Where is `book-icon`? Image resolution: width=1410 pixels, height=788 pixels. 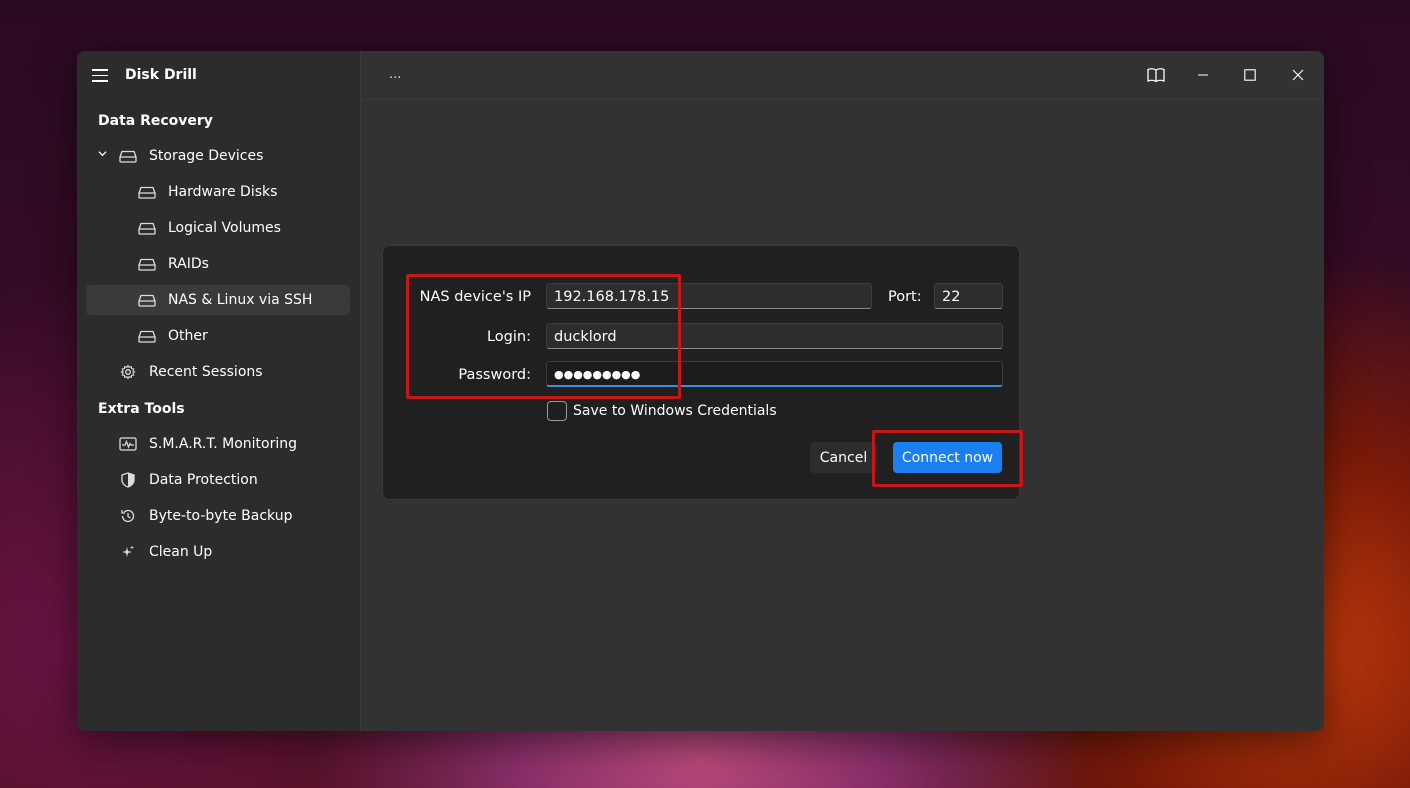
book-icon is located at coordinates (1156, 75).